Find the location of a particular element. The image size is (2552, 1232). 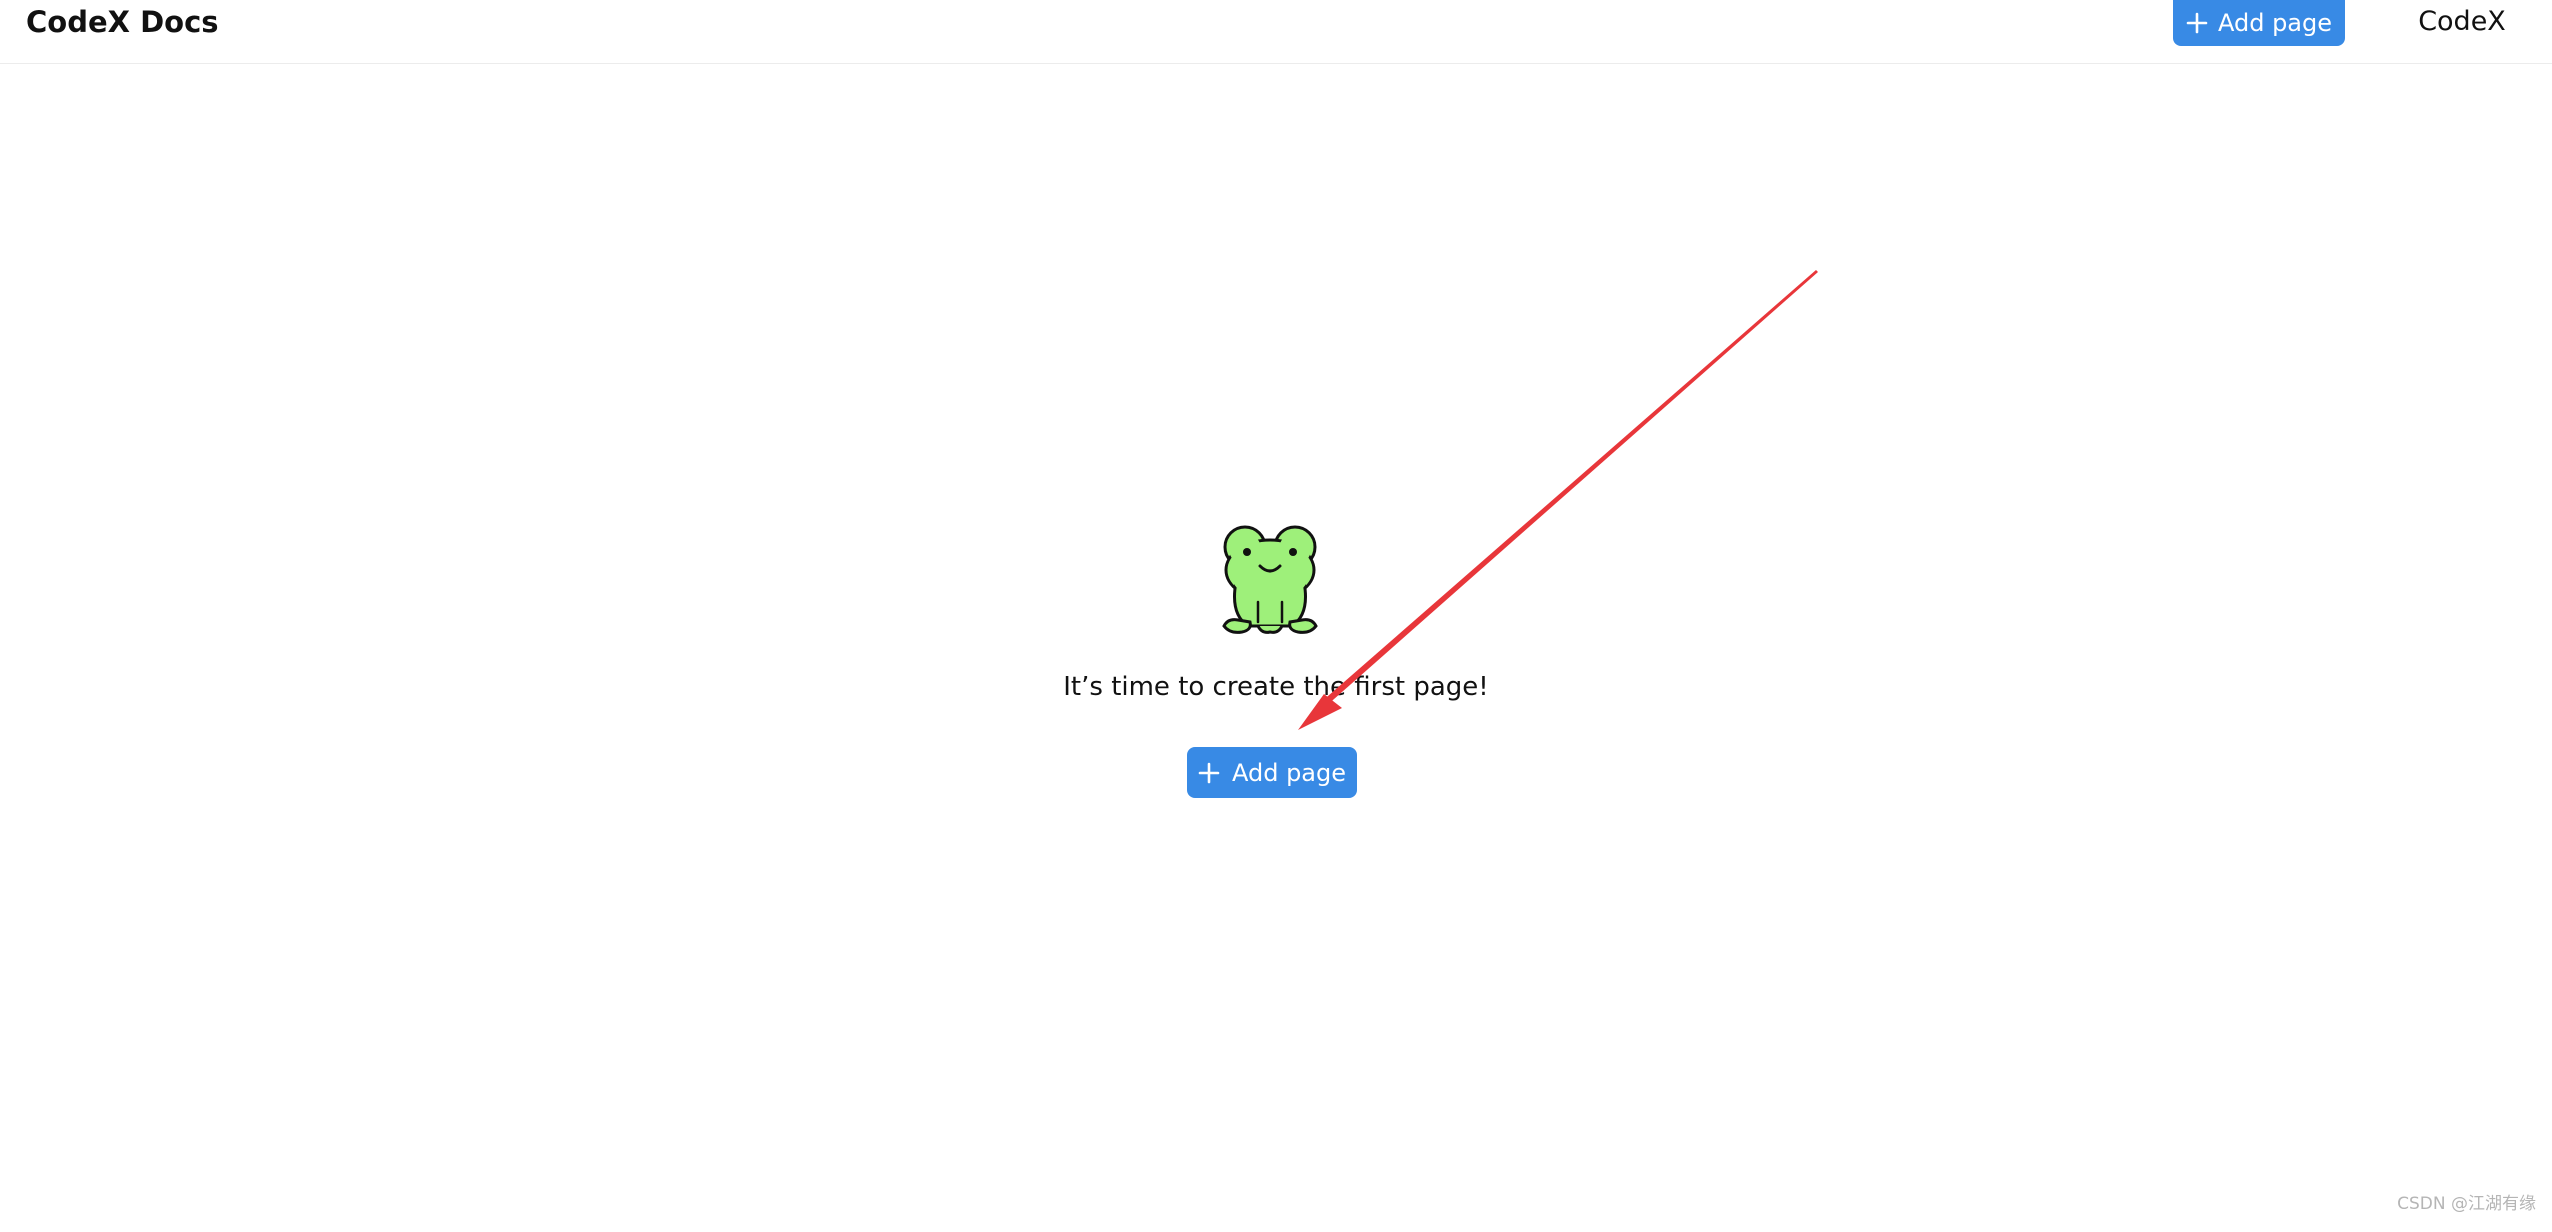

frog-icon is located at coordinates (1270, 579).